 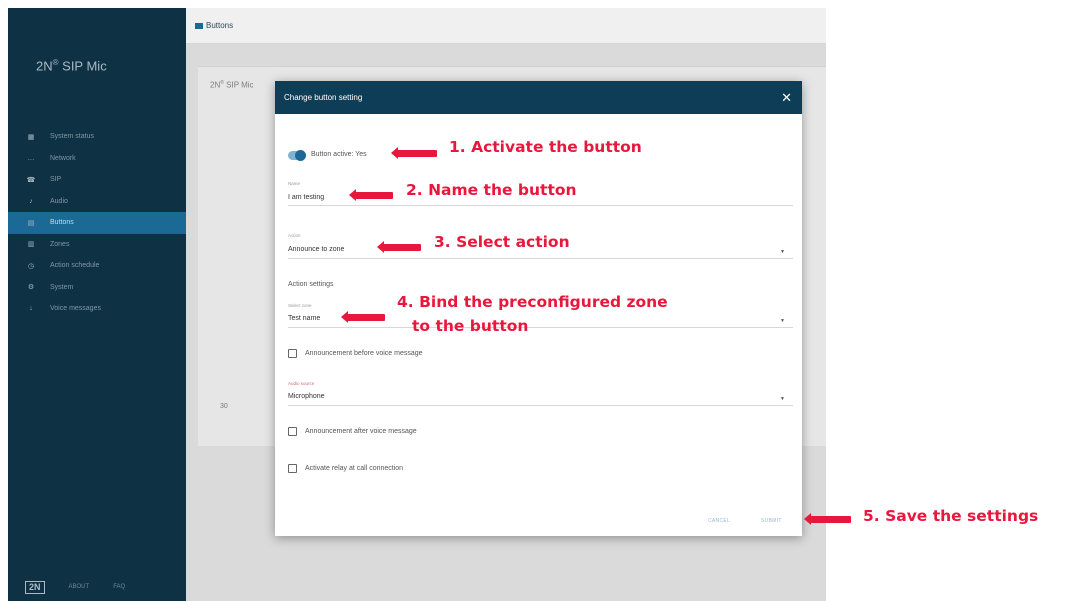 I want to click on faq-link: FAQ, so click(x=119, y=587).